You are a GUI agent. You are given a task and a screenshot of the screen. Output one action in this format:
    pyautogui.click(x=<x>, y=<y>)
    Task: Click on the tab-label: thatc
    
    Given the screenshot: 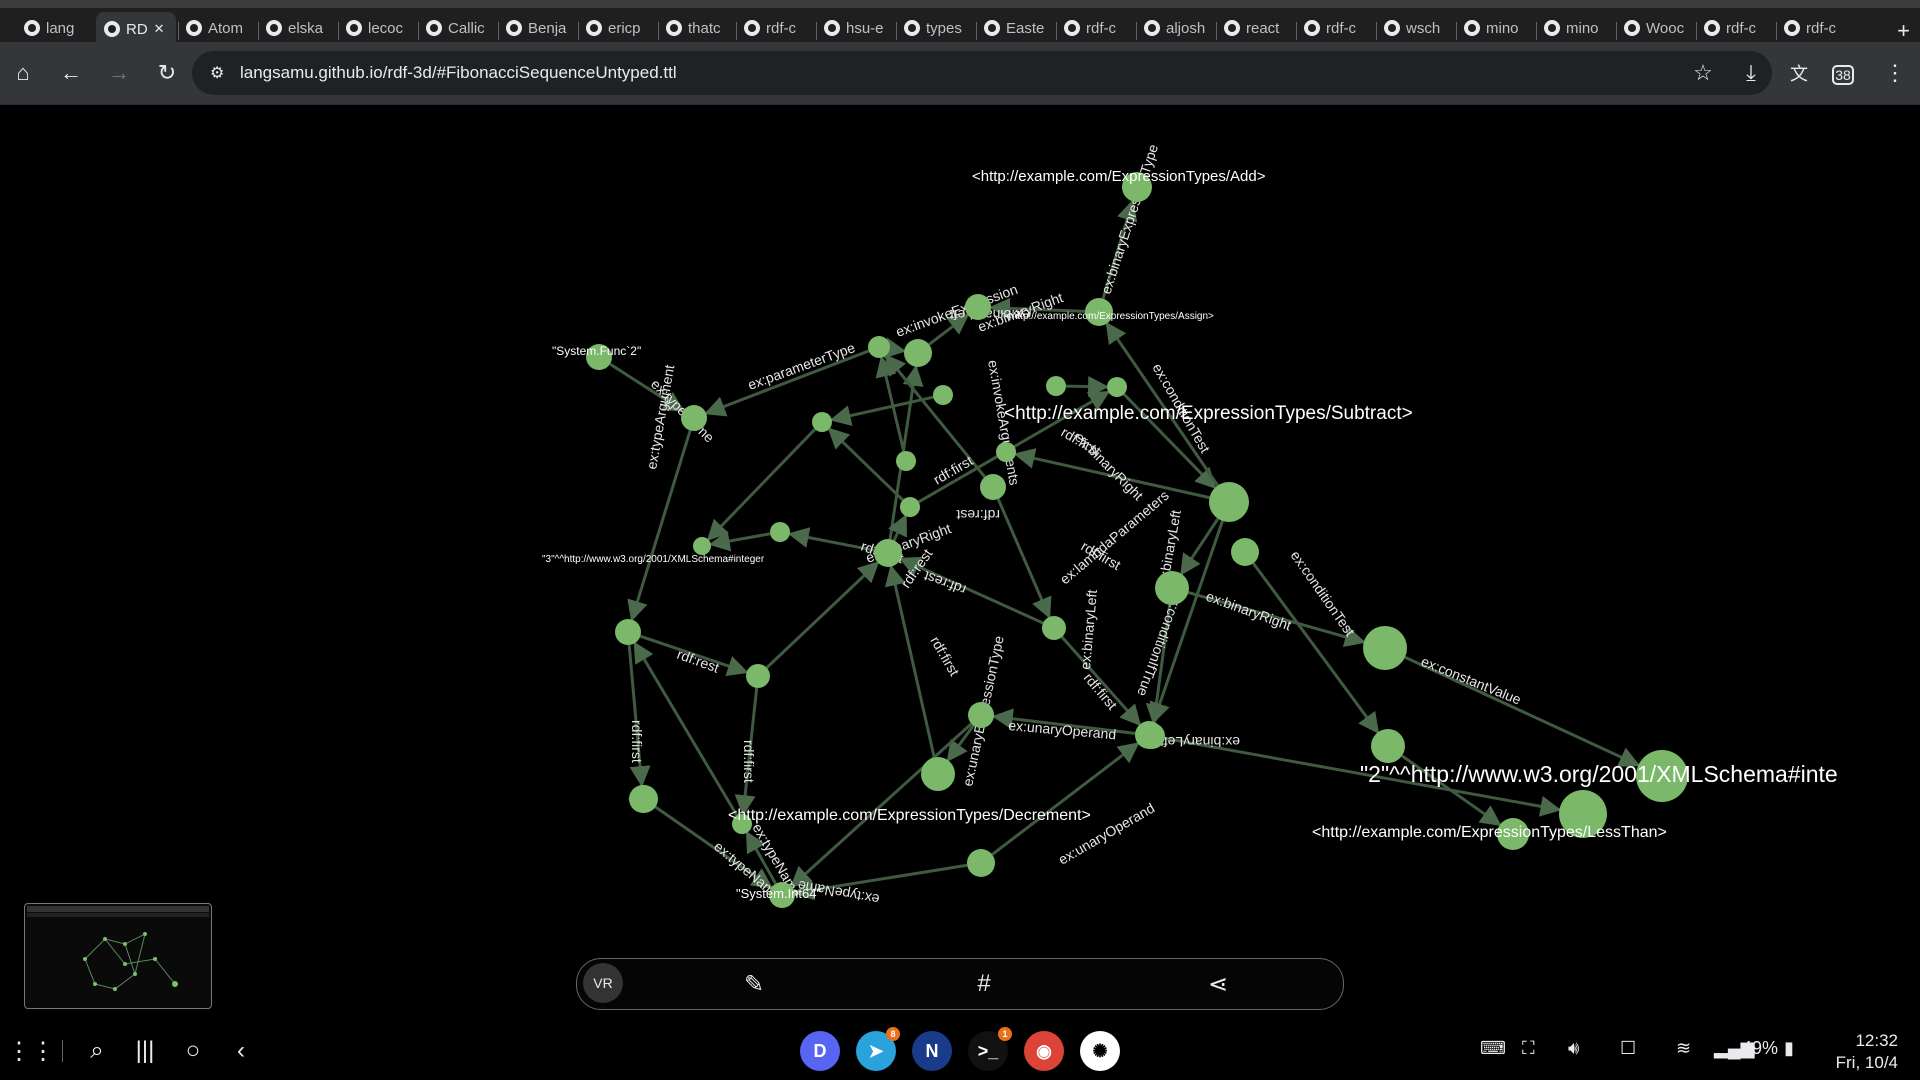 What is the action you would take?
    pyautogui.click(x=704, y=28)
    